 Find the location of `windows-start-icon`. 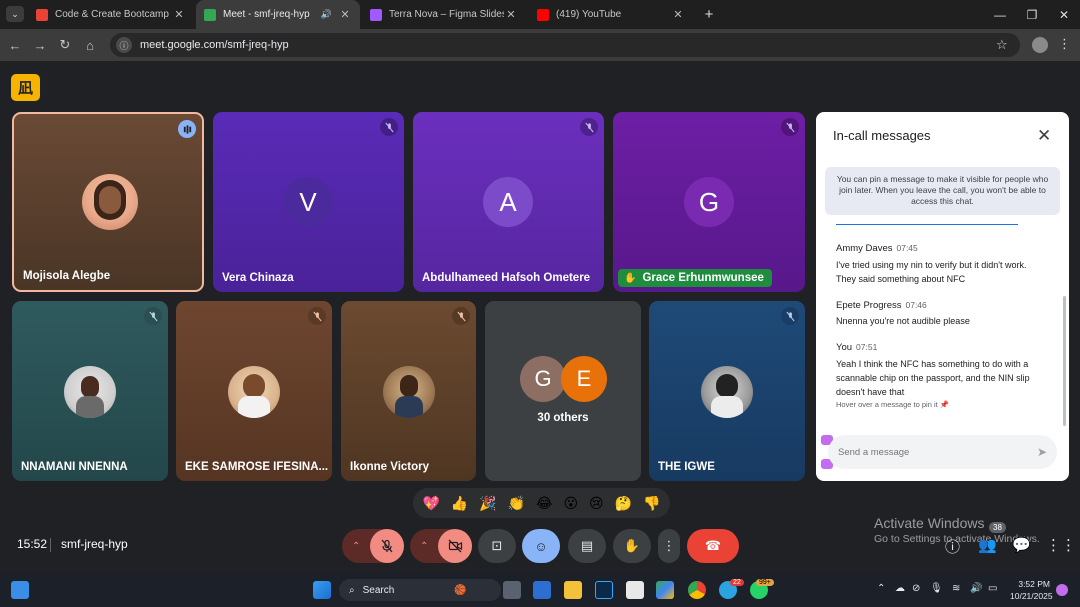

windows-start-icon is located at coordinates (322, 590).